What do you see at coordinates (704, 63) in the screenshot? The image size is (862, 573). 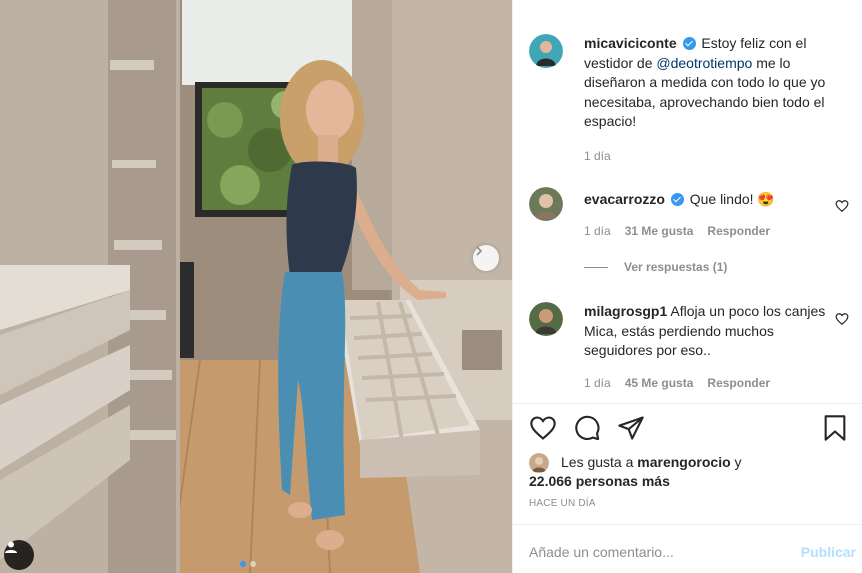 I see `caption-mention-link: @deotrotiempo` at bounding box center [704, 63].